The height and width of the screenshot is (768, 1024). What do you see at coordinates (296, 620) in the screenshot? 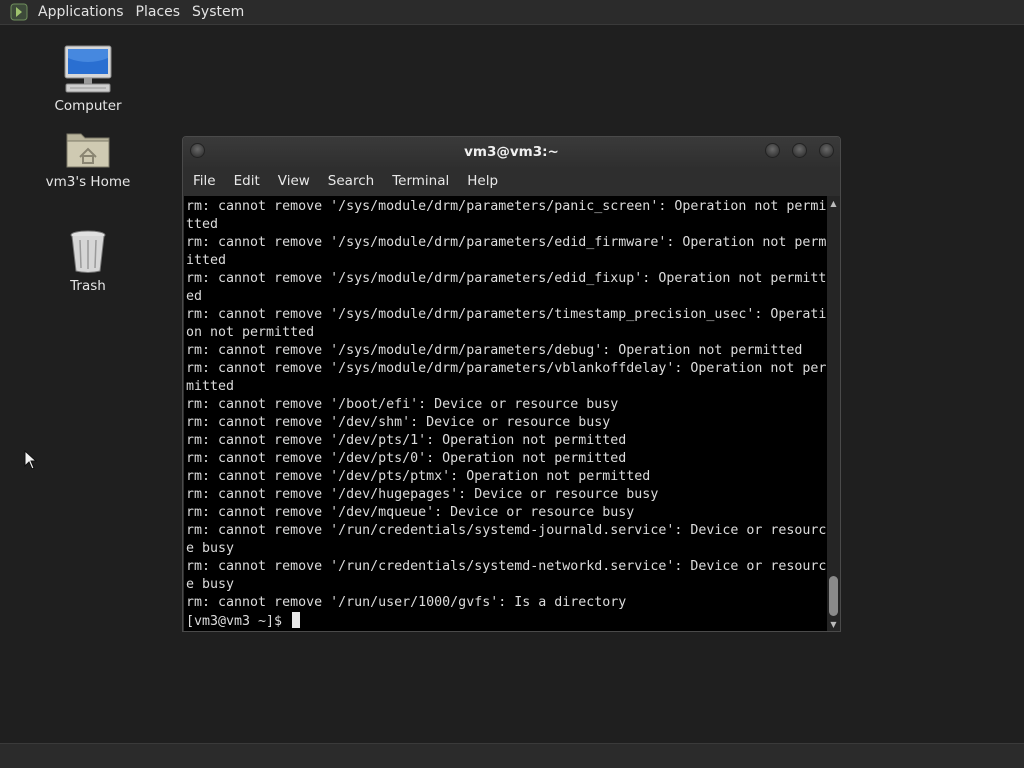
I see `text-cursor` at bounding box center [296, 620].